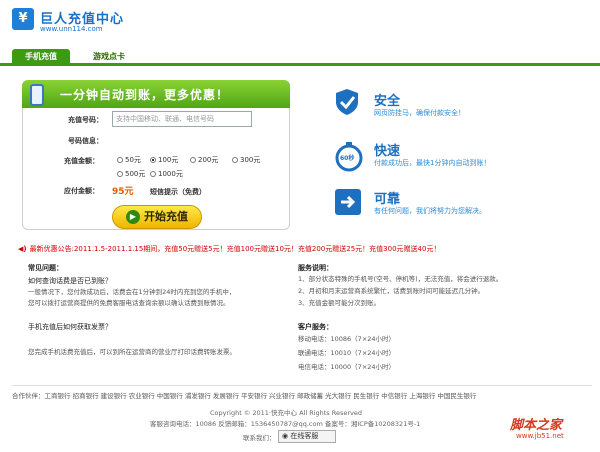 The height and width of the screenshot is (452, 600). What do you see at coordinates (41, 57) in the screenshot?
I see `tab-mobile-recharge: 手机充值` at bounding box center [41, 57].